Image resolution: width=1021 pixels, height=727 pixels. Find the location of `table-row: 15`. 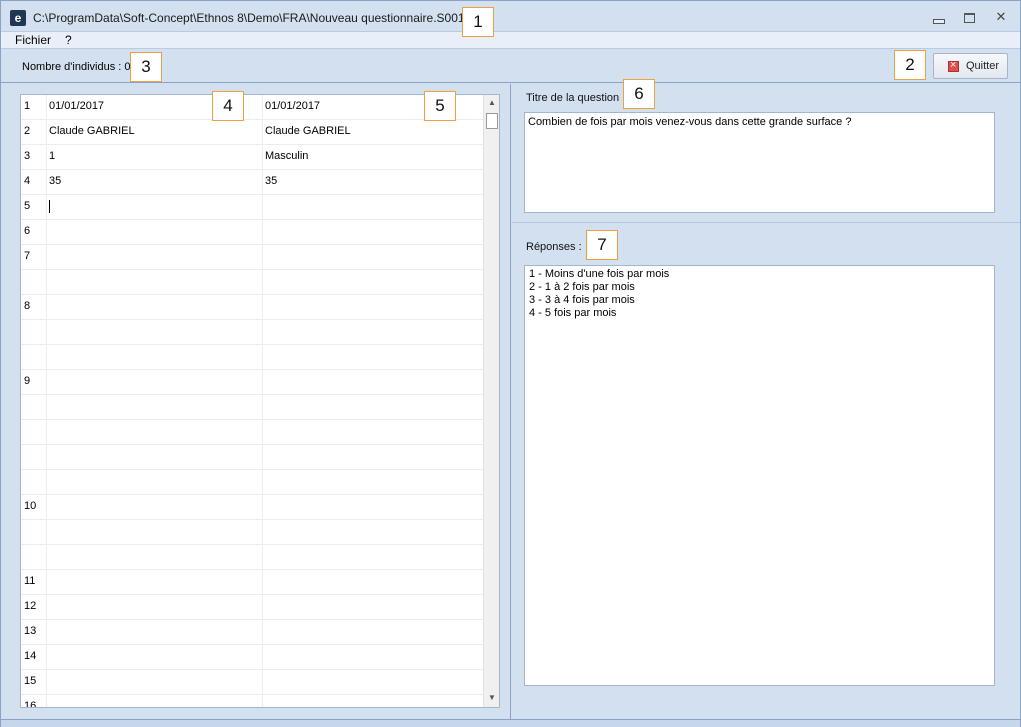

table-row: 15 is located at coordinates (252, 682).